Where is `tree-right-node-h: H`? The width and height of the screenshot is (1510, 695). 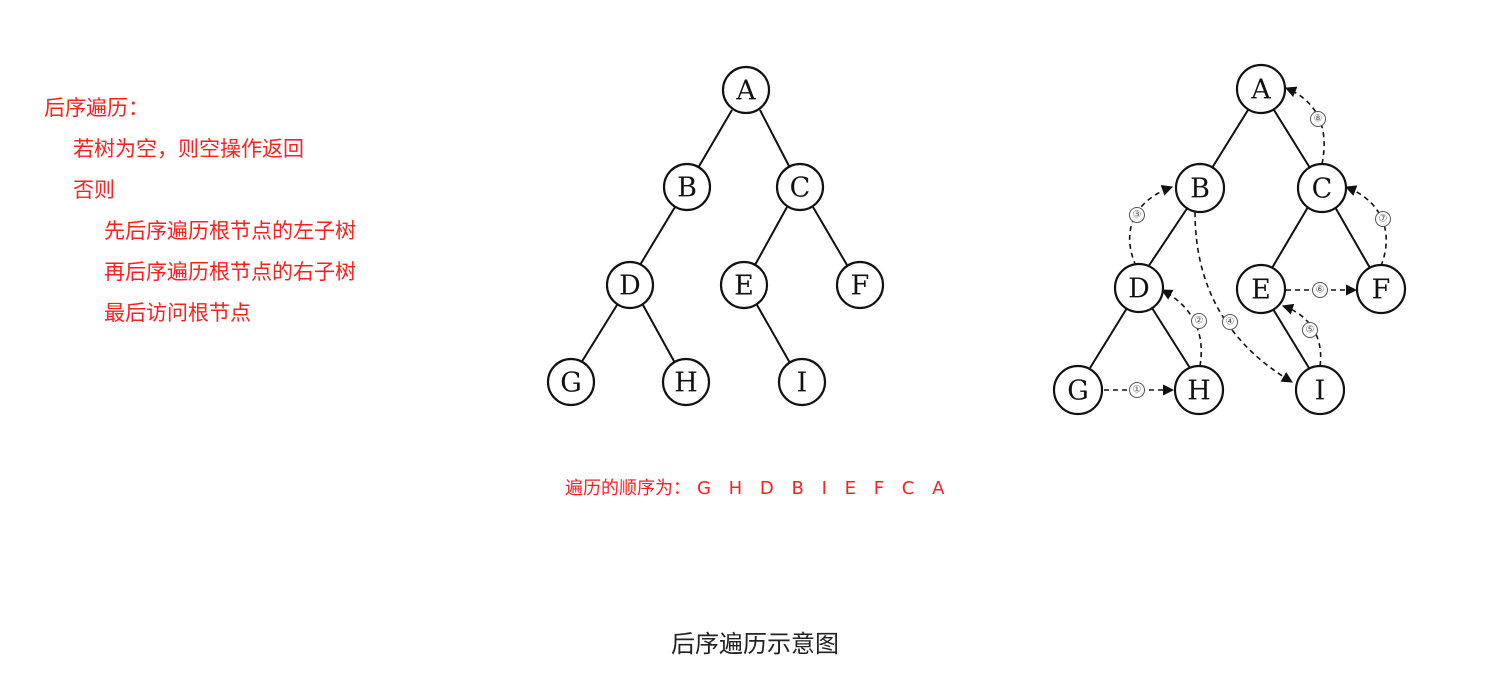 tree-right-node-h: H is located at coordinates (1199, 390).